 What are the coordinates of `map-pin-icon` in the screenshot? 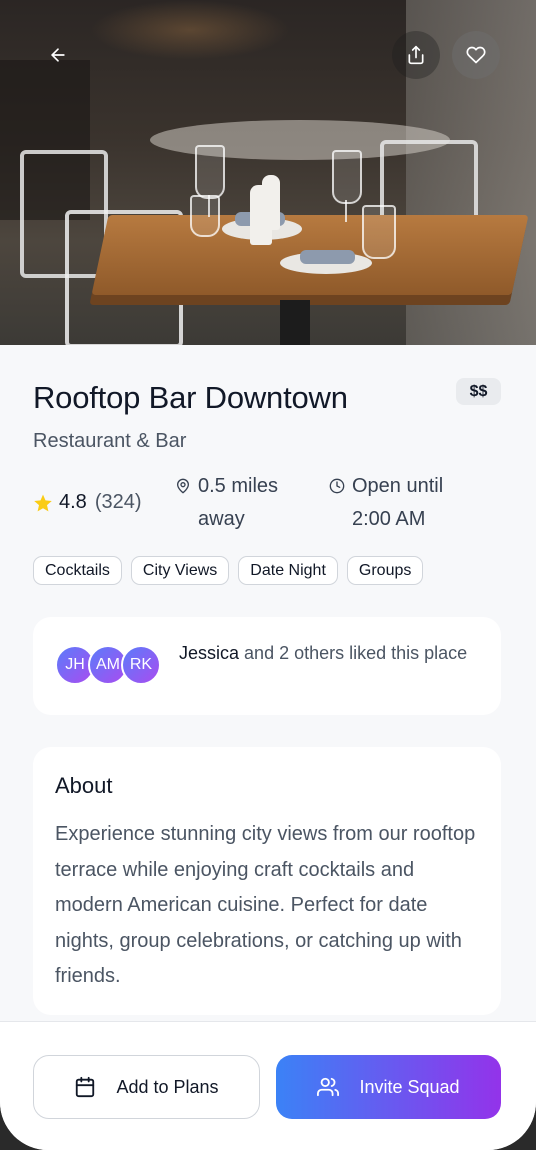 It's located at (183, 486).